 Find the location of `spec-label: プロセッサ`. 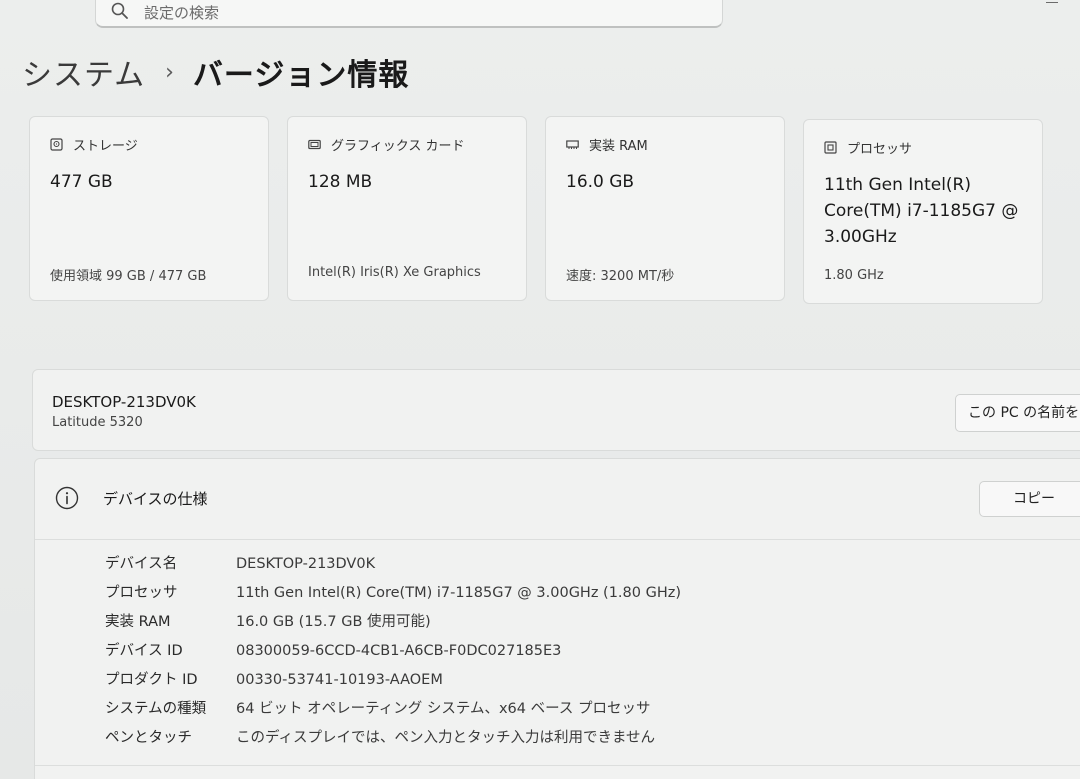

spec-label: プロセッサ is located at coordinates (141, 593).